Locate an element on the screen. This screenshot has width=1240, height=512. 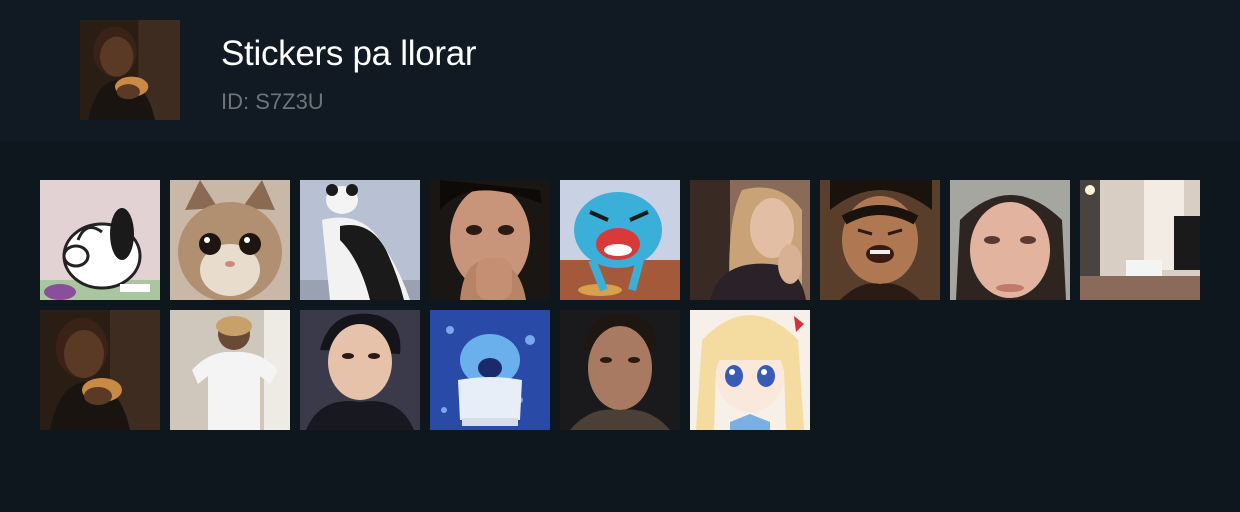
sticker-girl-crying is located at coordinates (880, 240).